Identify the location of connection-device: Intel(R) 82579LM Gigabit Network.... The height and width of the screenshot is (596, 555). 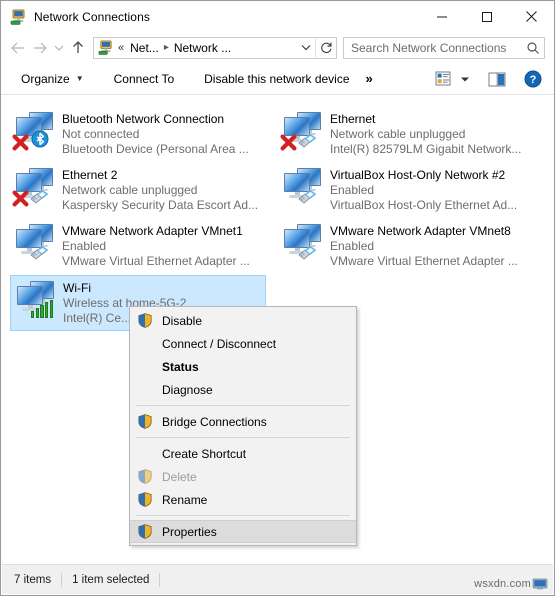
(426, 149).